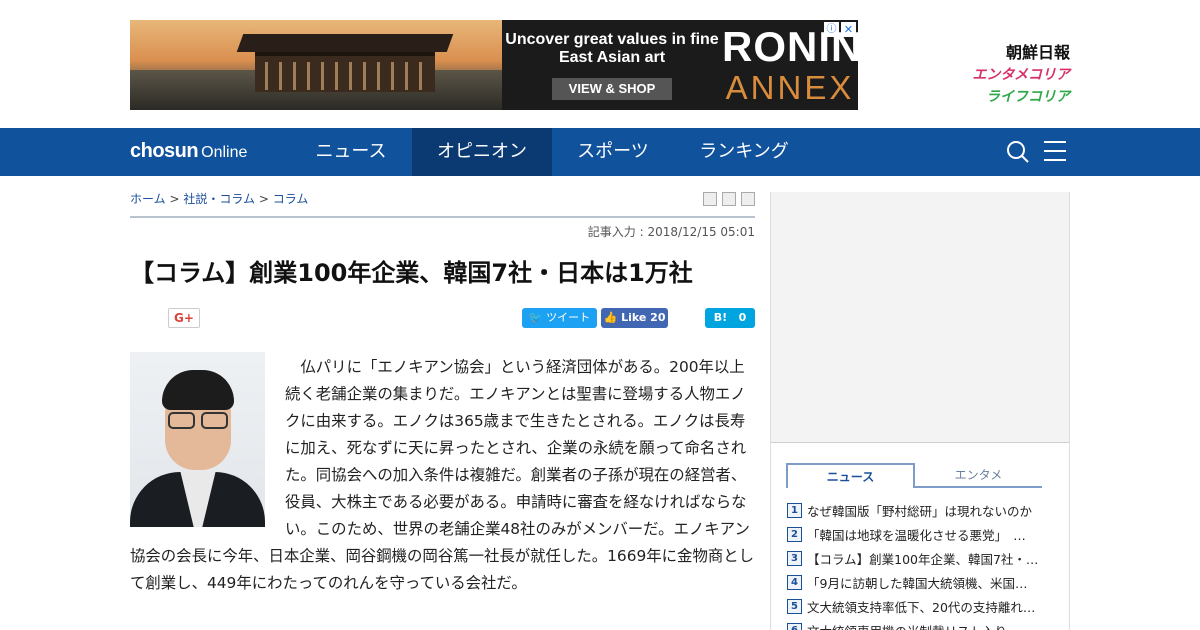 The width and height of the screenshot is (1200, 630). What do you see at coordinates (148, 199) in the screenshot?
I see `breadcrumb-home: ホーム` at bounding box center [148, 199].